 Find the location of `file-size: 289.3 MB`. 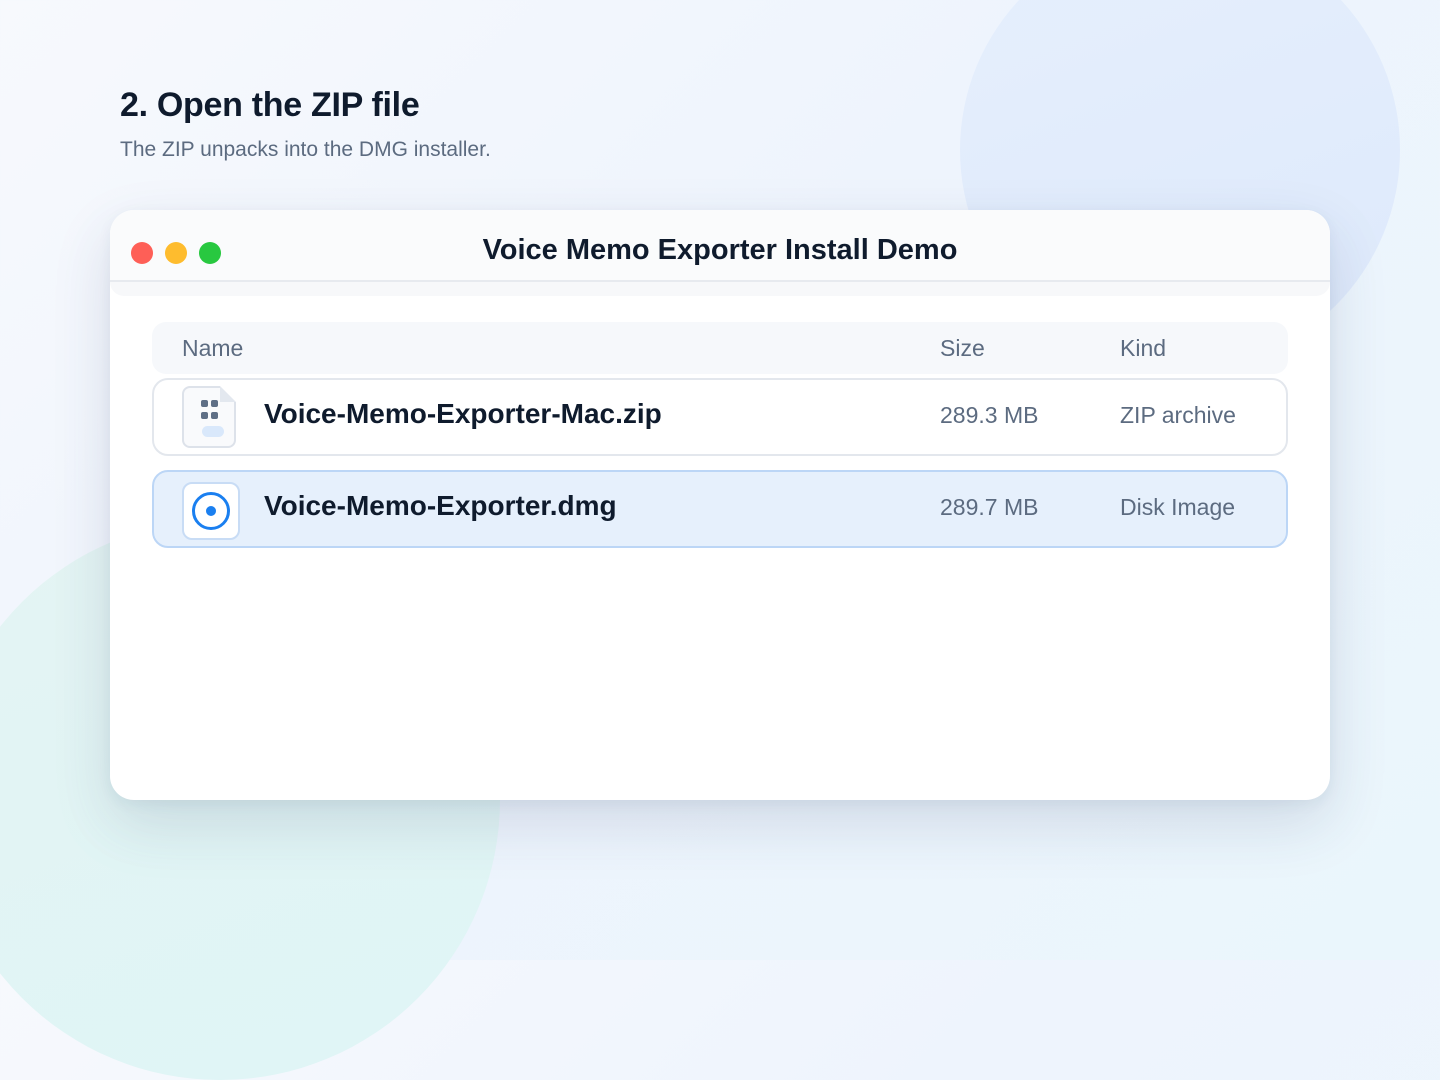

file-size: 289.3 MB is located at coordinates (989, 415).